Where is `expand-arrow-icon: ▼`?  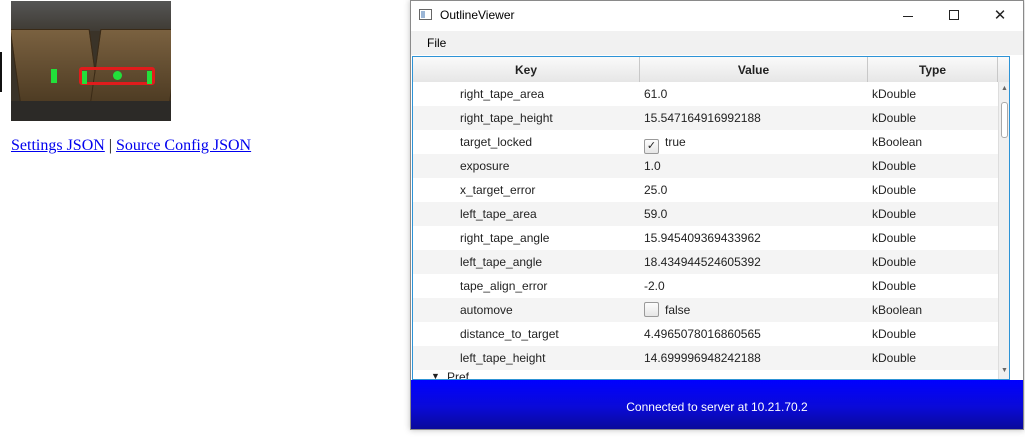
expand-arrow-icon: ▼ is located at coordinates (435, 375).